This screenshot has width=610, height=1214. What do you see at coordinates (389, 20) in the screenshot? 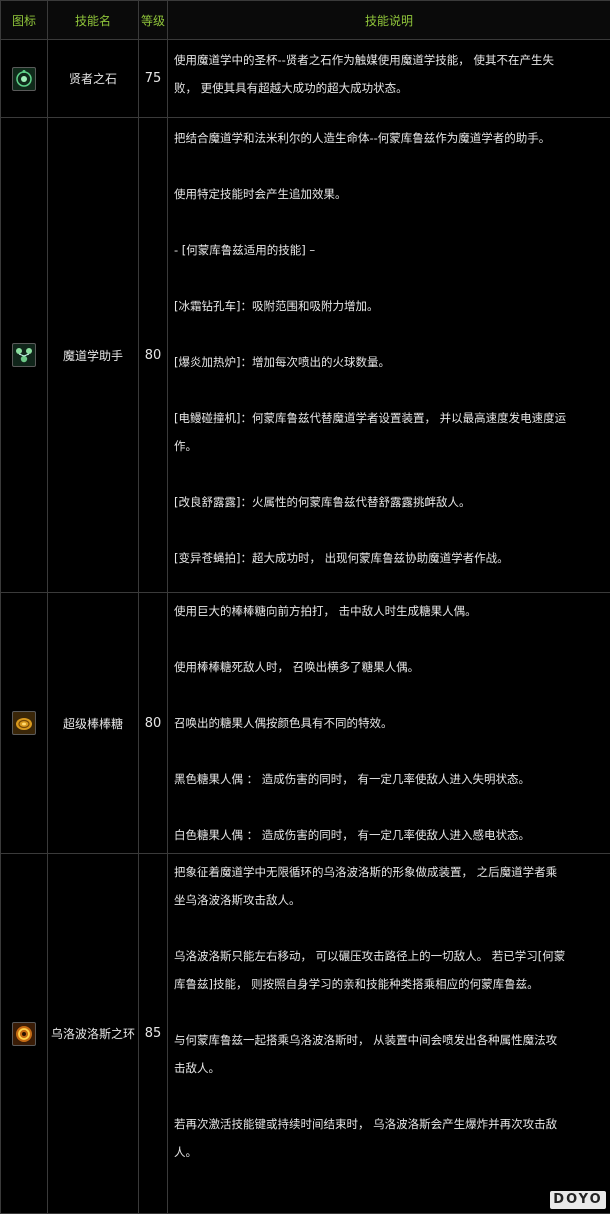
I see `header-description: 技能说明` at bounding box center [389, 20].